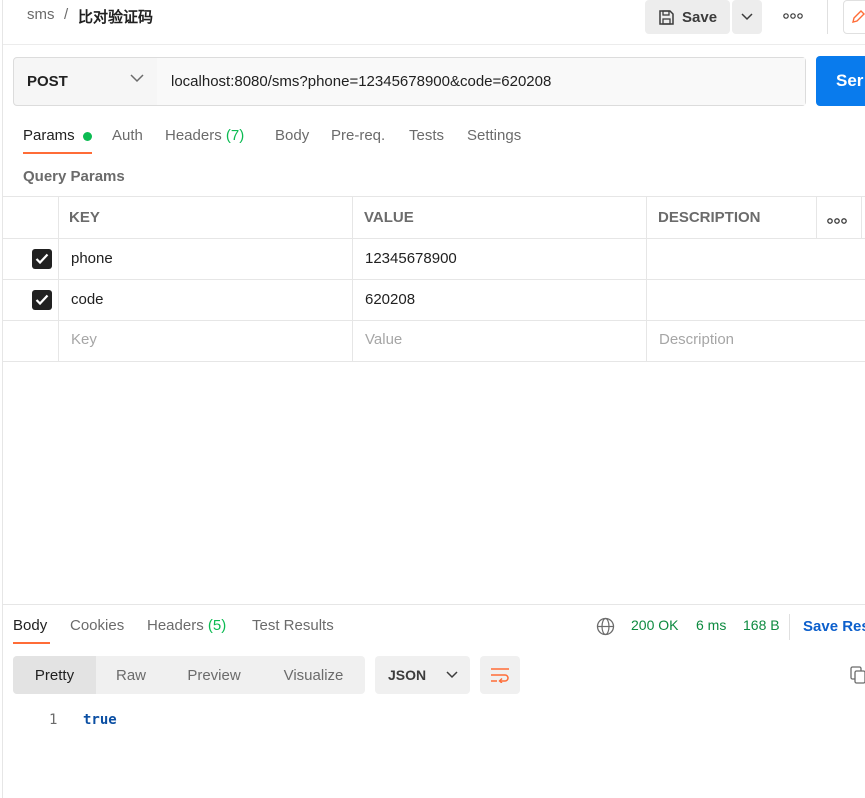 Image resolution: width=865 pixels, height=798 pixels. I want to click on response-tab-headers: Headers (5), so click(186, 625).